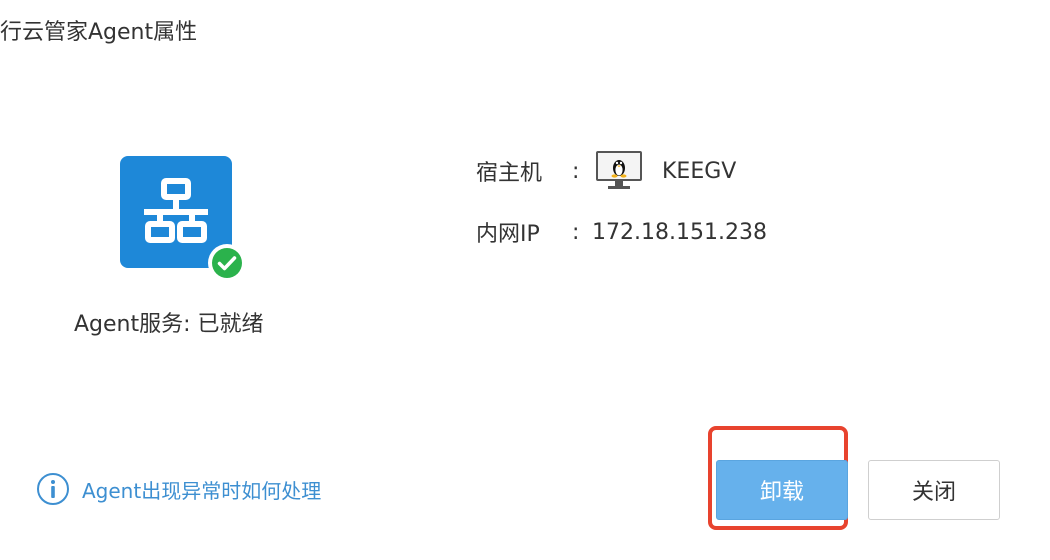 The width and height of the screenshot is (1050, 560). What do you see at coordinates (508, 234) in the screenshot?
I see `ip-label: 内网IP` at bounding box center [508, 234].